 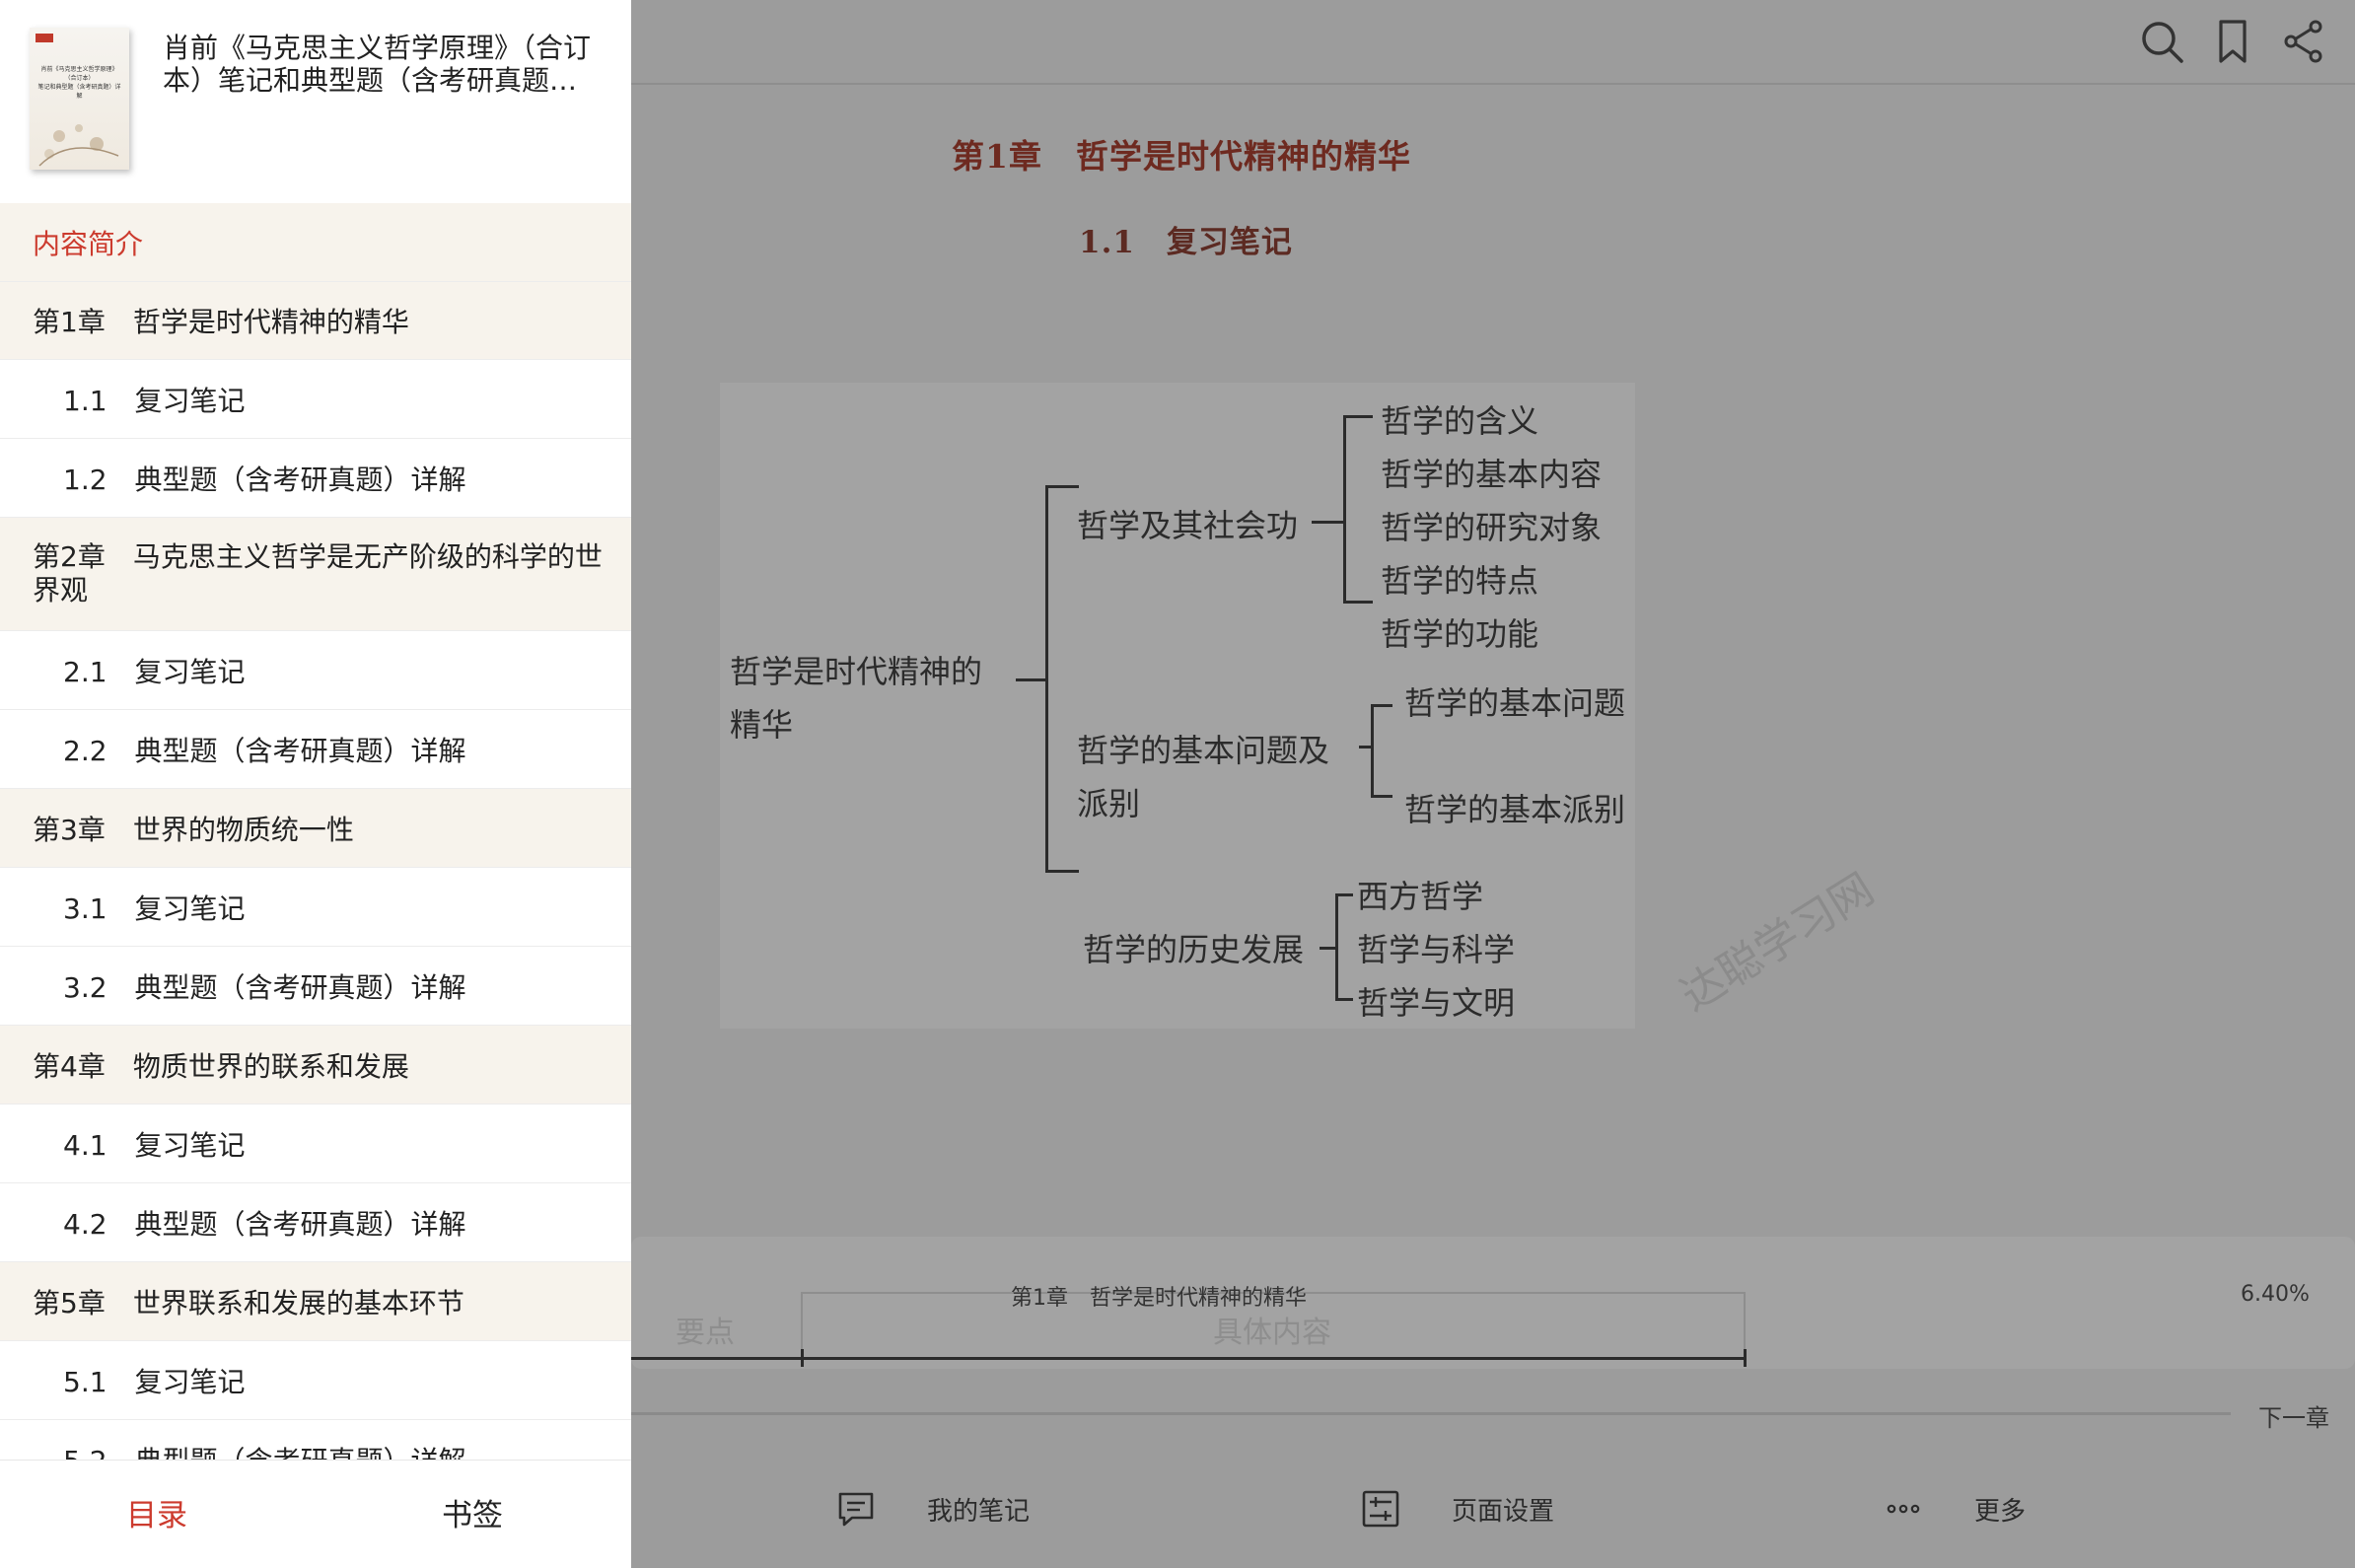 I want to click on mindmap-branch2-line2: 派别, so click(x=1109, y=803).